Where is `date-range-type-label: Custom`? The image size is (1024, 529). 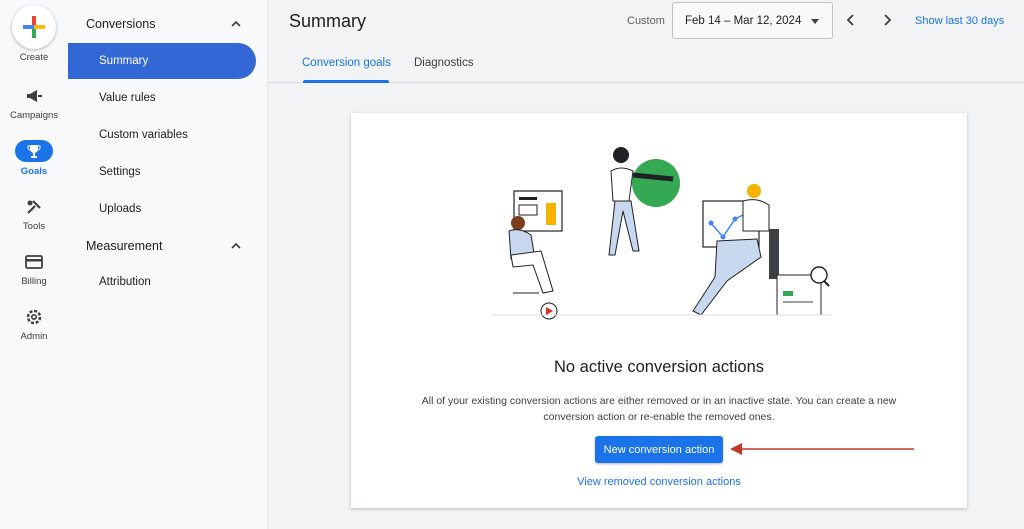 date-range-type-label: Custom is located at coordinates (646, 21).